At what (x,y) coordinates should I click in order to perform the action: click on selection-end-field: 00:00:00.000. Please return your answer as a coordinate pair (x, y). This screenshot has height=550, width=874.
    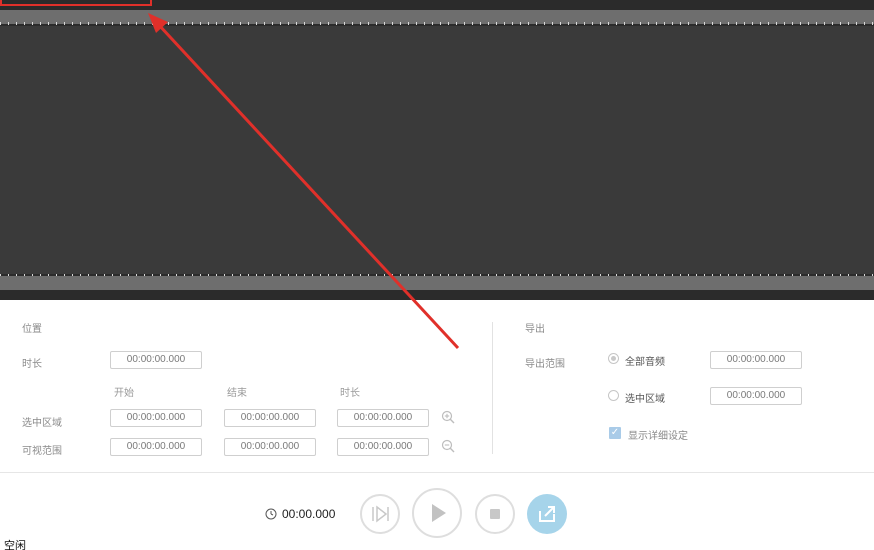
    Looking at the image, I should click on (270, 418).